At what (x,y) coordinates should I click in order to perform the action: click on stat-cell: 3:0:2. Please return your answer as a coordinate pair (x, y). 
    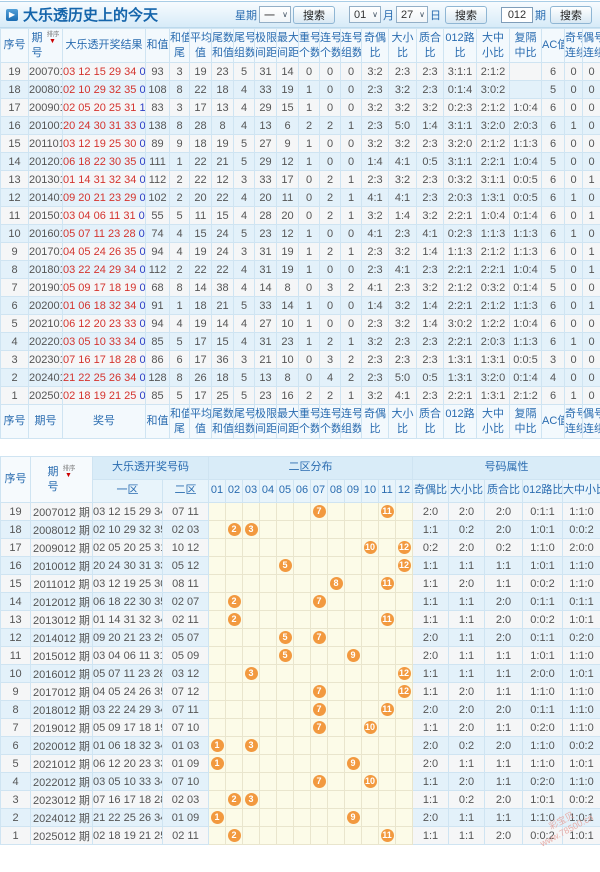
    Looking at the image, I should click on (493, 89).